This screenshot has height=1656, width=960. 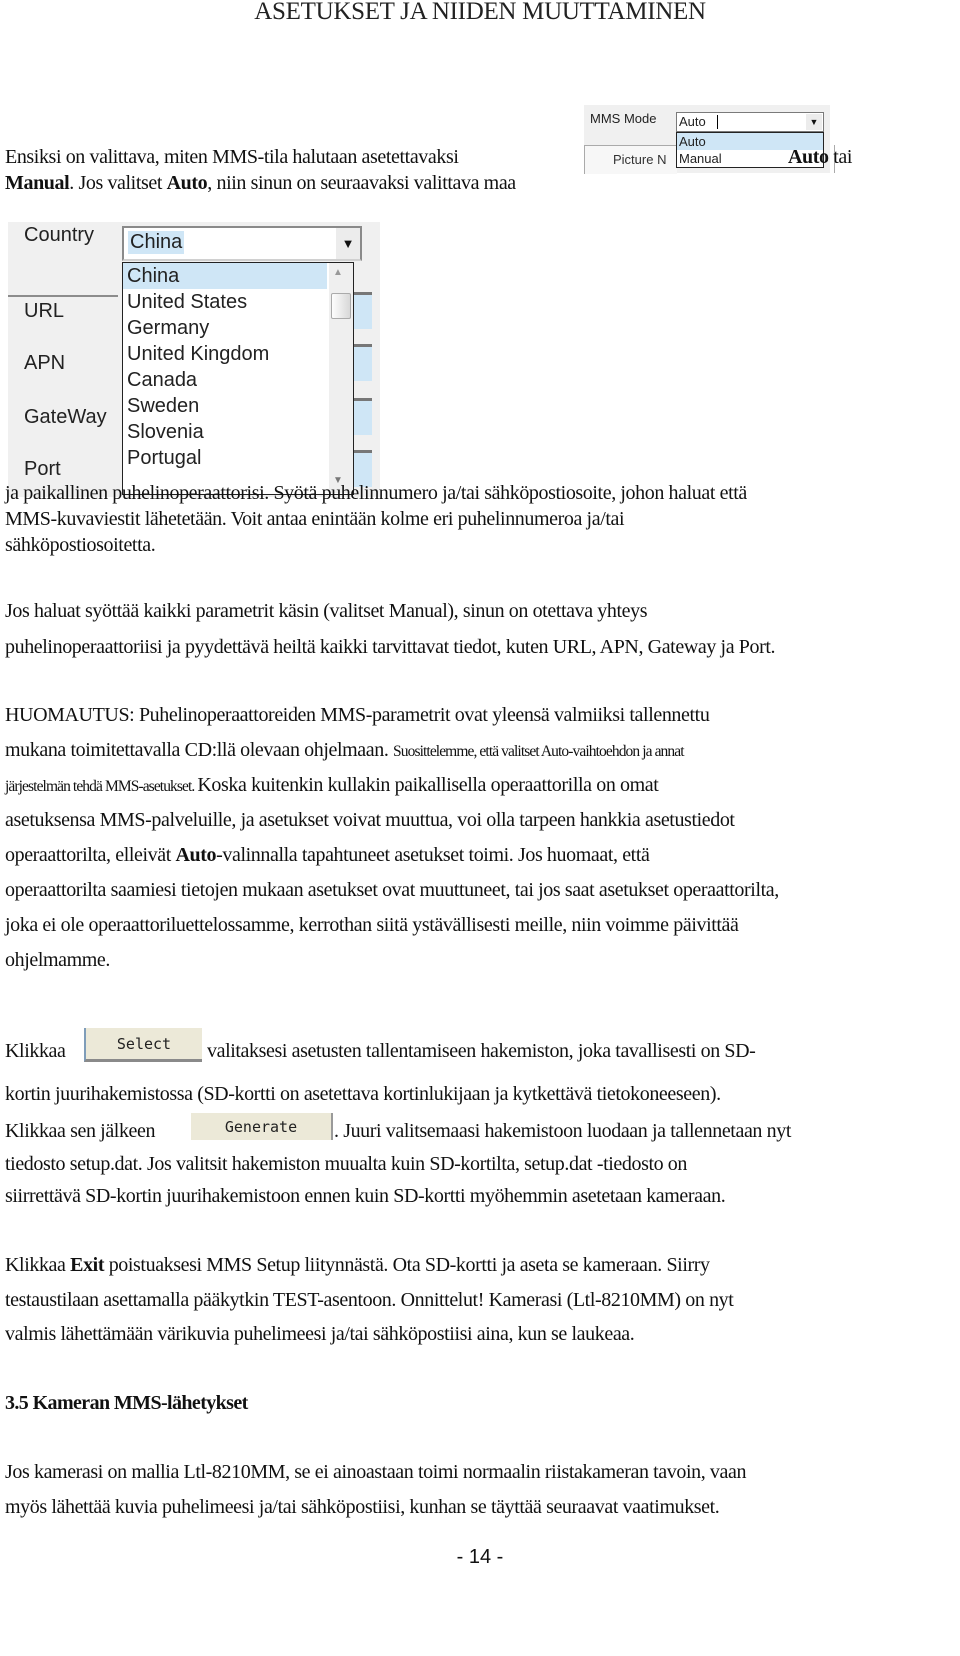 I want to click on picture-tab-label: Picture N, so click(x=640, y=159).